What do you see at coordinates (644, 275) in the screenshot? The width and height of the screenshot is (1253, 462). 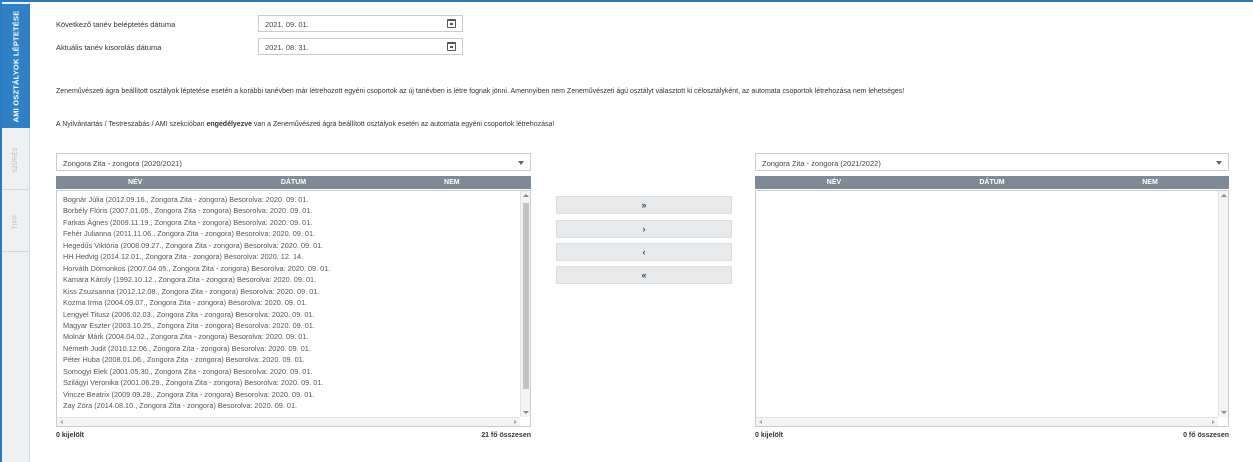 I see `move-all-left-button: «` at bounding box center [644, 275].